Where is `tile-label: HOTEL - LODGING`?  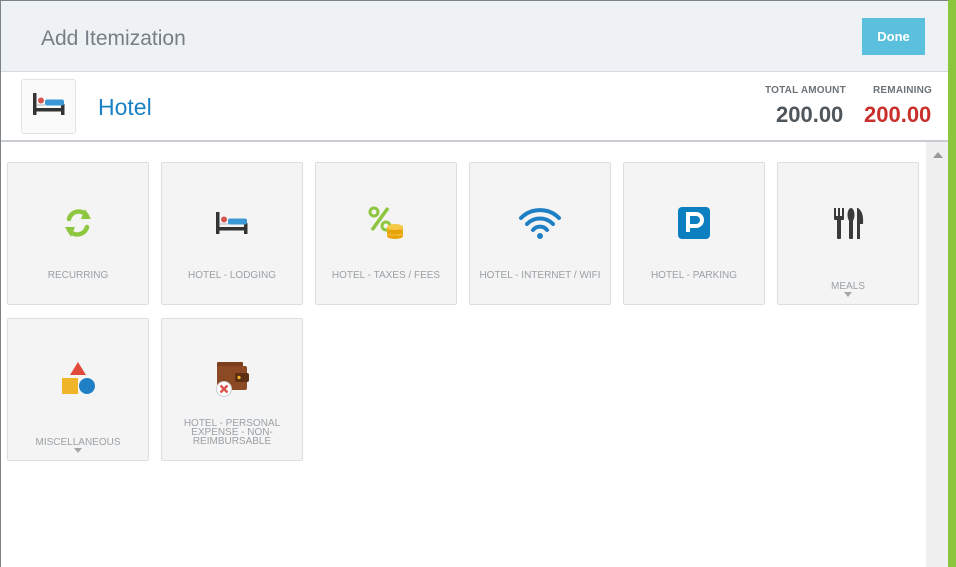
tile-label: HOTEL - LODGING is located at coordinates (232, 275).